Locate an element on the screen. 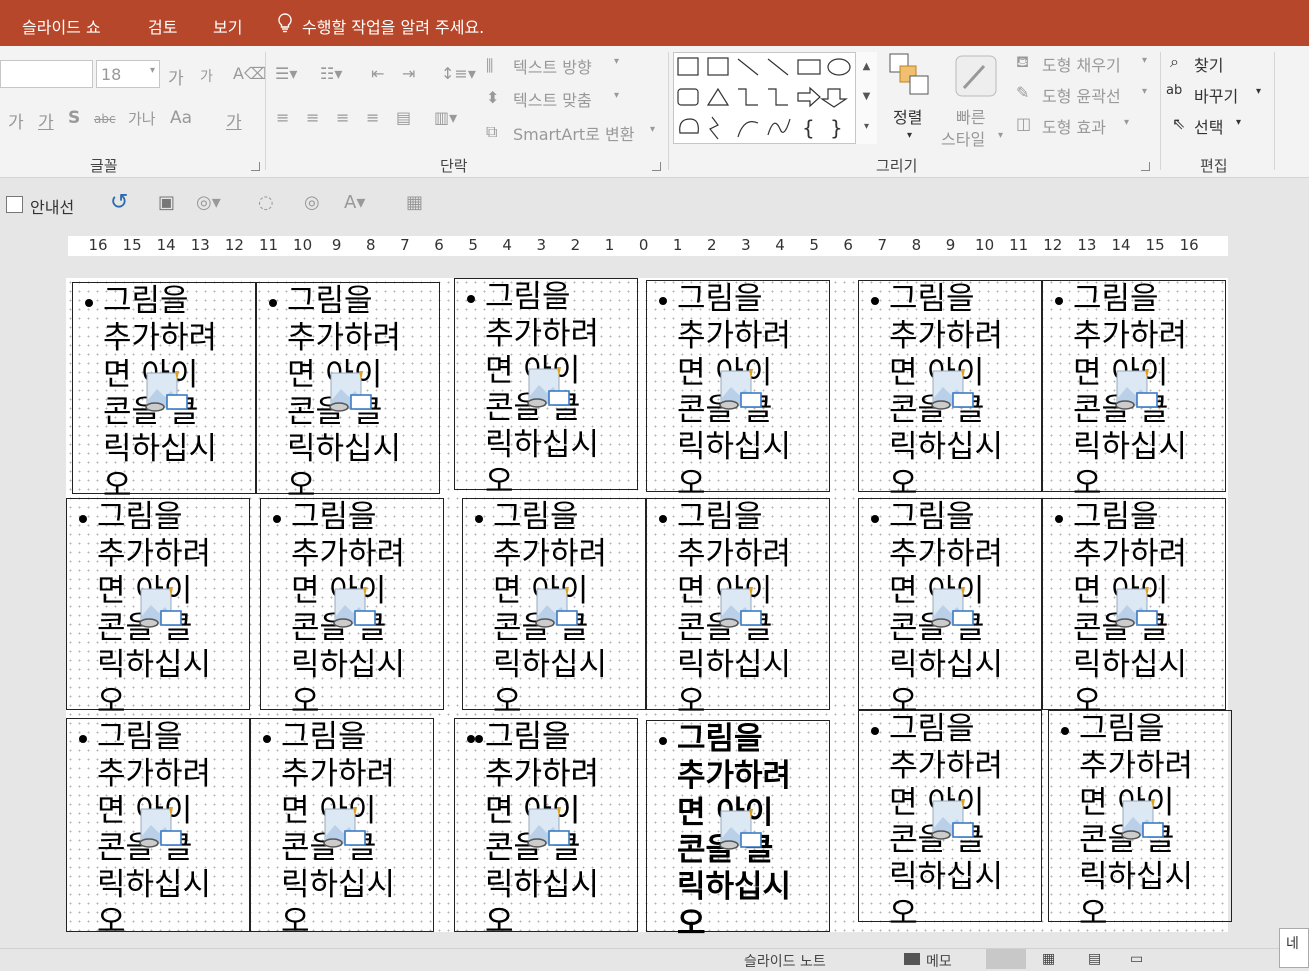 The width and height of the screenshot is (1309, 971). comments-button: 메모 is located at coordinates (939, 961).